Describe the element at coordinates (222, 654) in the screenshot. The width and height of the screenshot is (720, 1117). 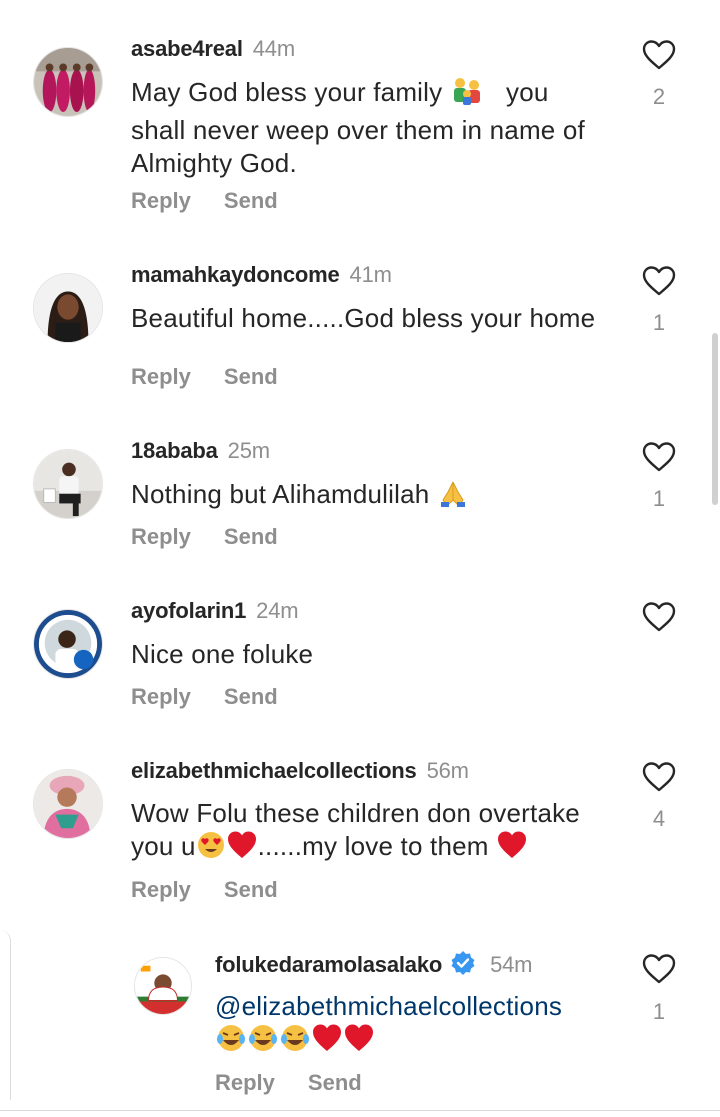
I see `comment-text-segment: Nice one foluke` at that location.